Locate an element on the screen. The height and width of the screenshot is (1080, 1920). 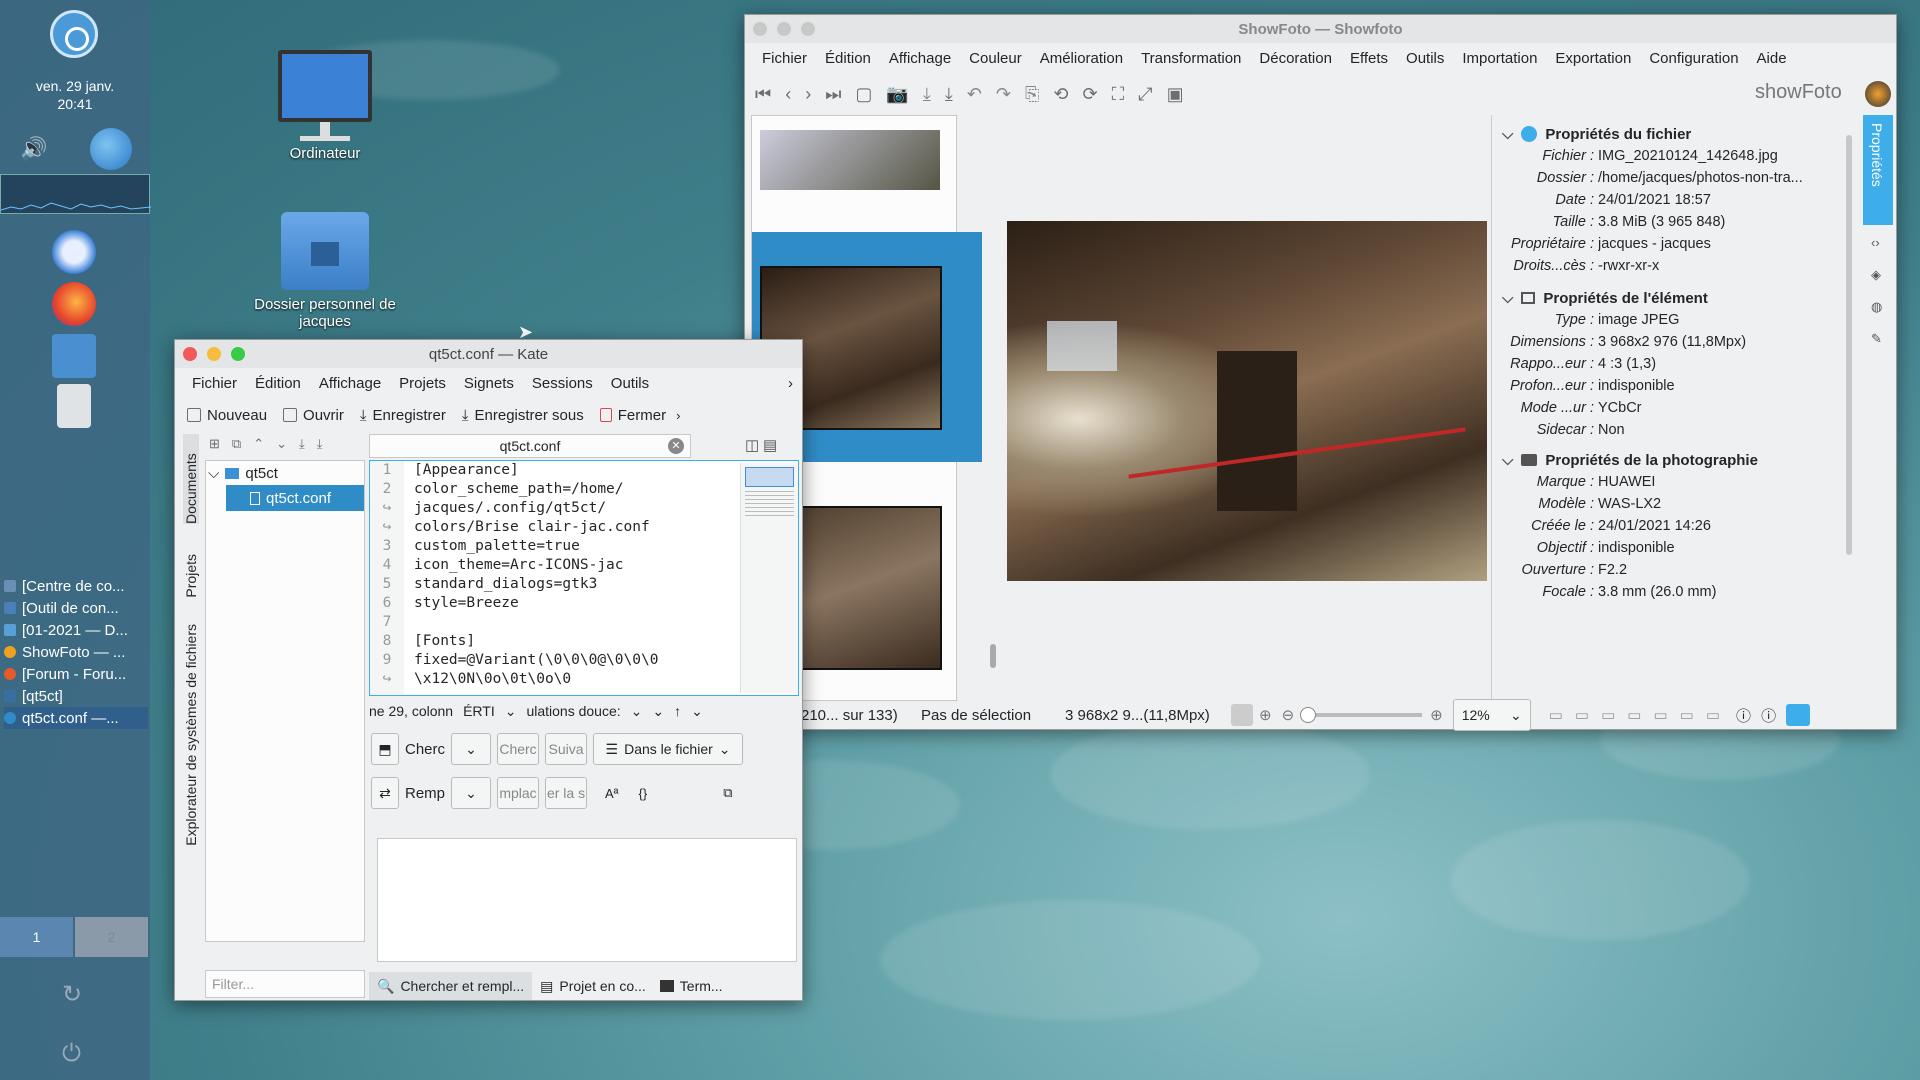
file-manager-icon is located at coordinates (74, 356).